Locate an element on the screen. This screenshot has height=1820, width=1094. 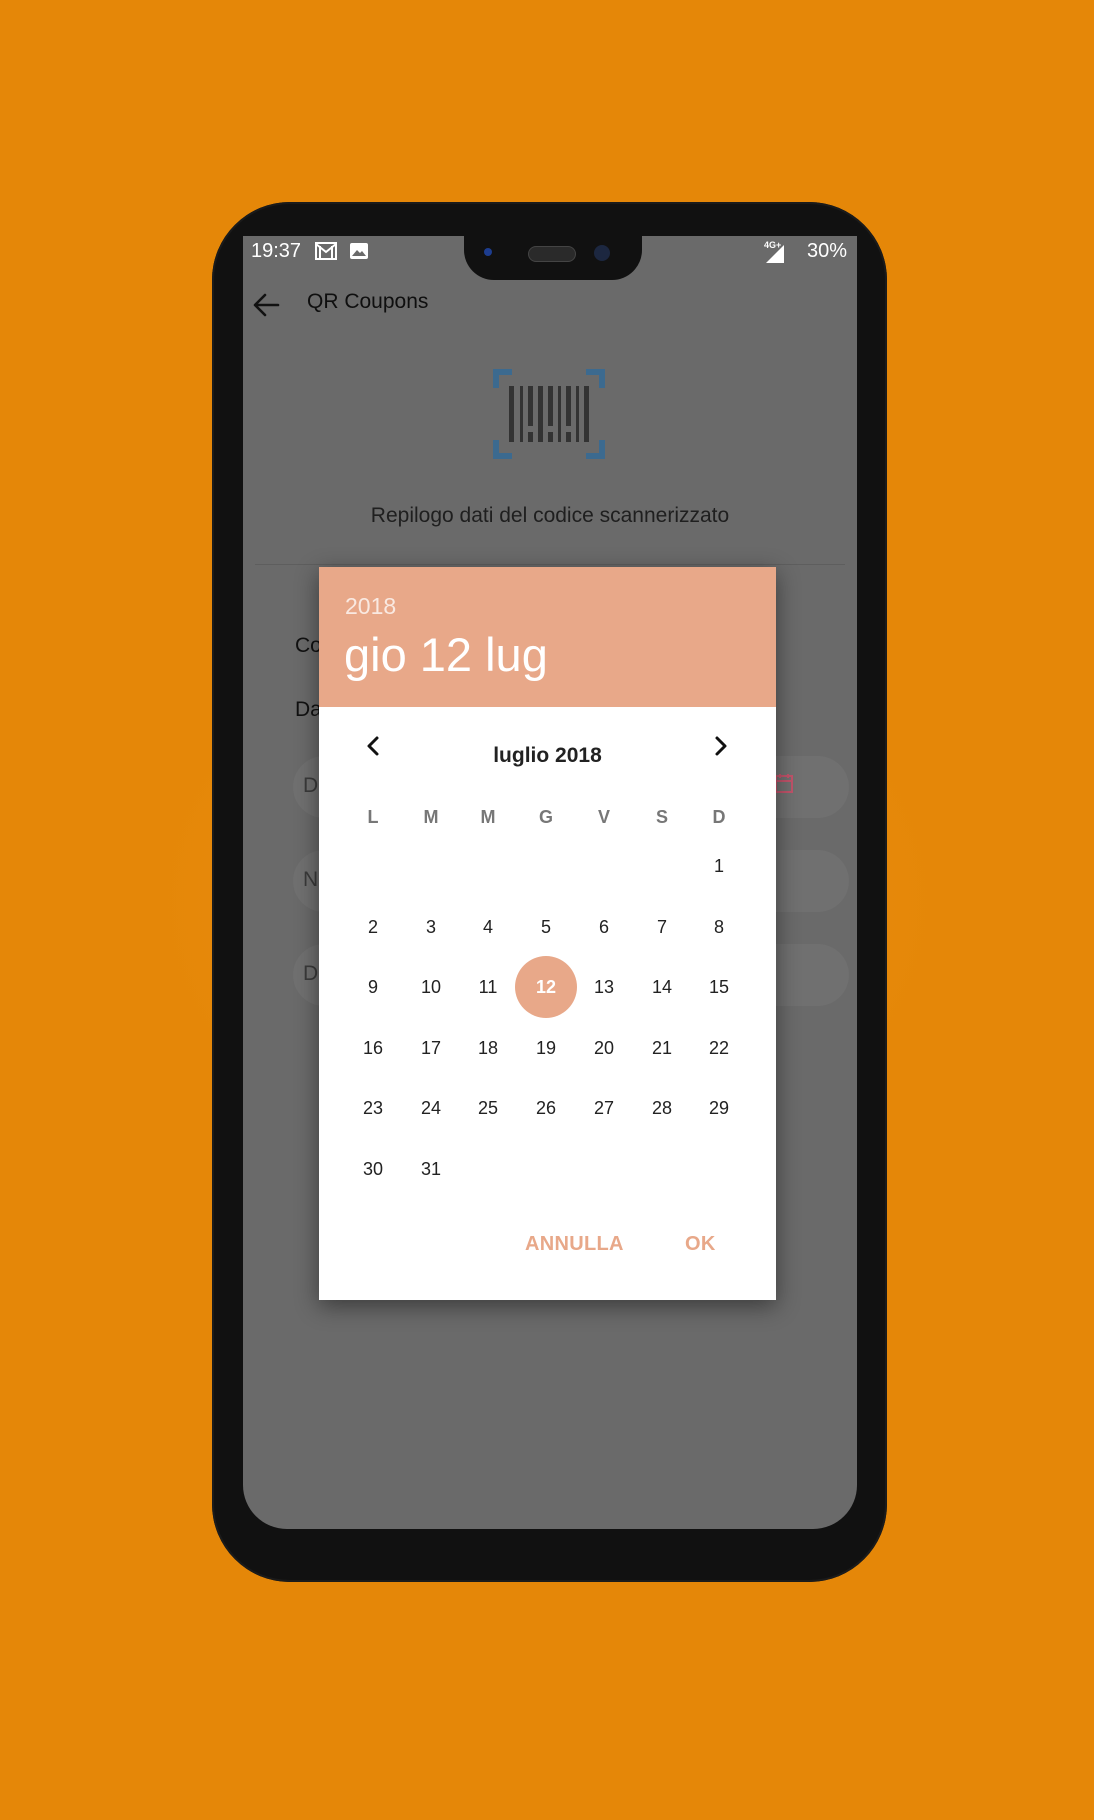
weekday-label: S is located at coordinates (661, 817).